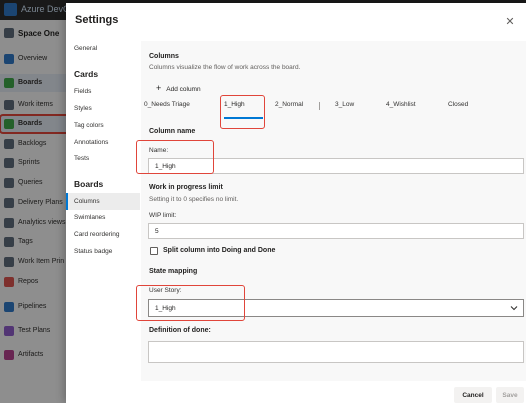 This screenshot has height=403, width=526. Describe the element at coordinates (243, 118) in the screenshot. I see `active-tab-underline` at that location.